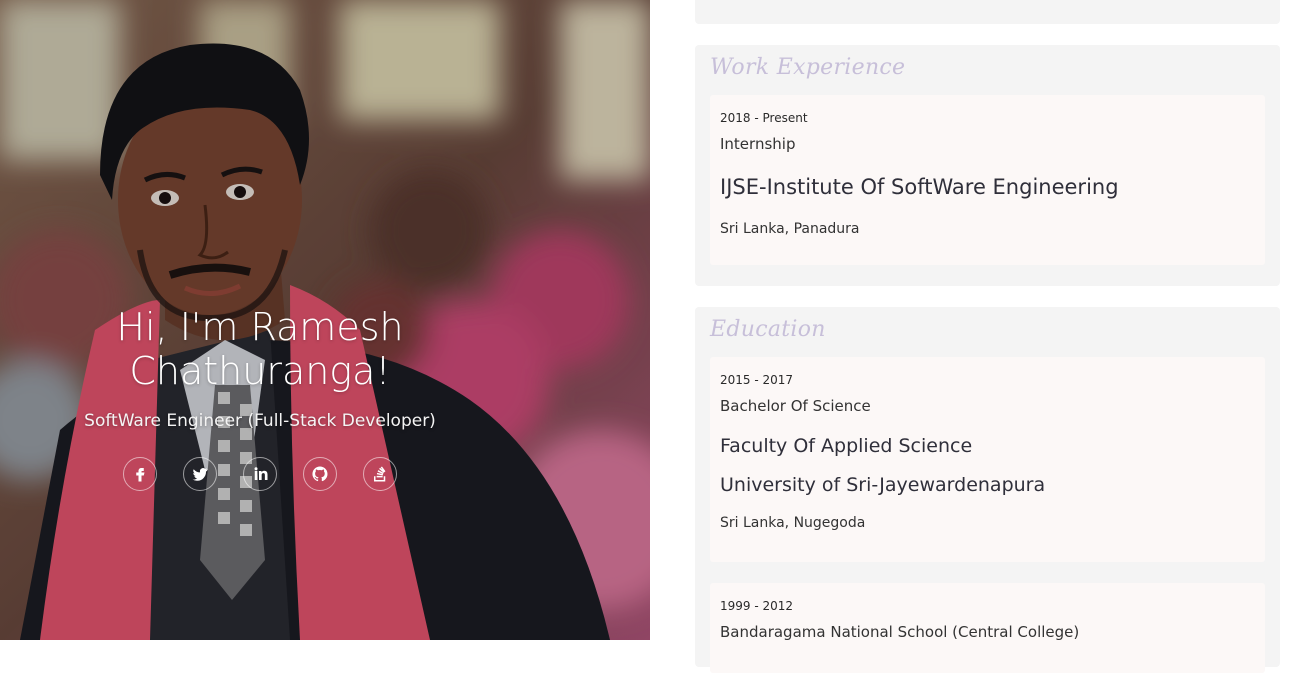  What do you see at coordinates (808, 67) in the screenshot?
I see `work-experience-title: Work Experience` at bounding box center [808, 67].